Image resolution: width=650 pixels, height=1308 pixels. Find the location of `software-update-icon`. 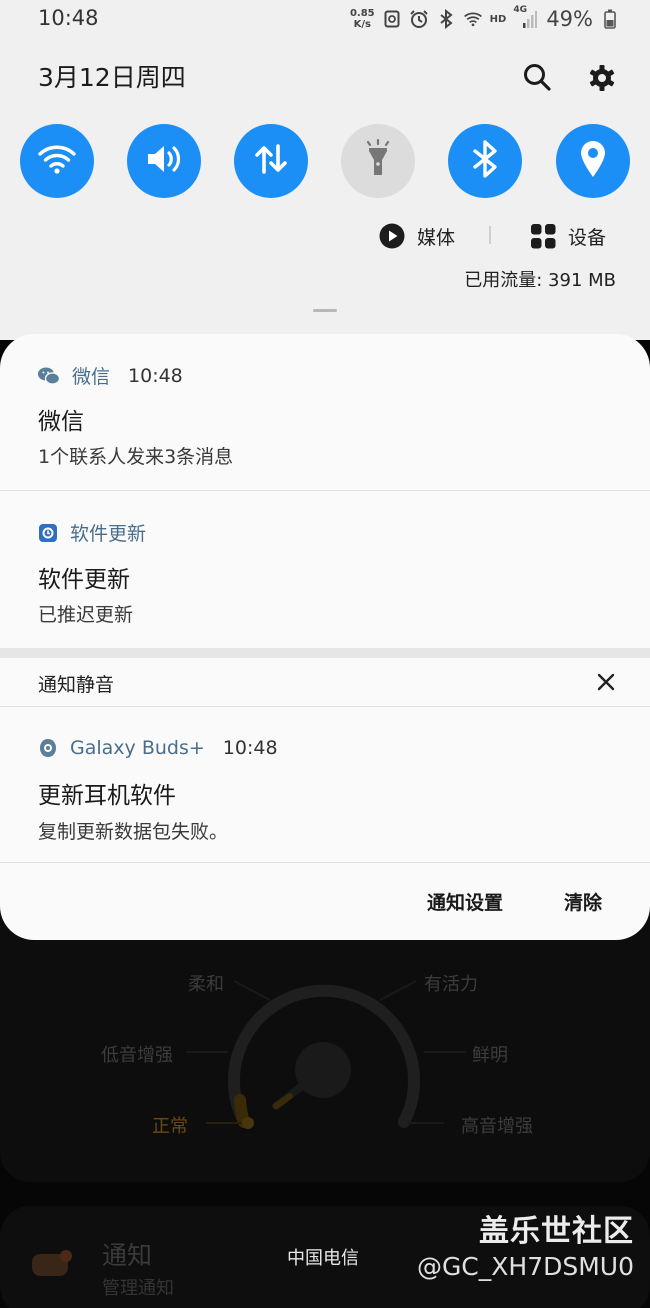

software-update-icon is located at coordinates (48, 533).